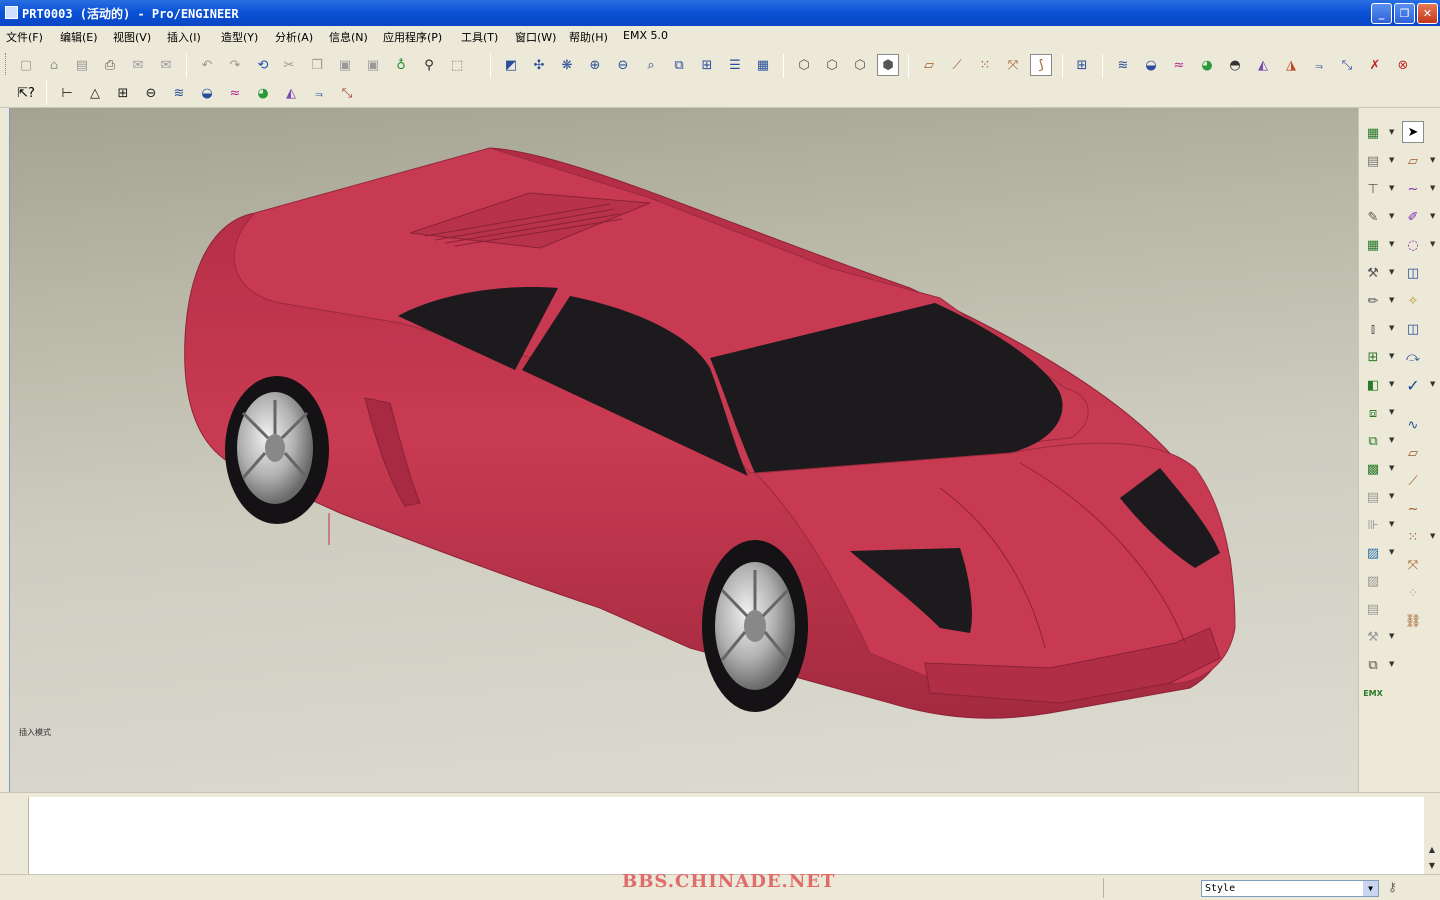 This screenshot has height=900, width=1440. Describe the element at coordinates (207, 65) in the screenshot. I see `undo-icon: ↶` at that location.